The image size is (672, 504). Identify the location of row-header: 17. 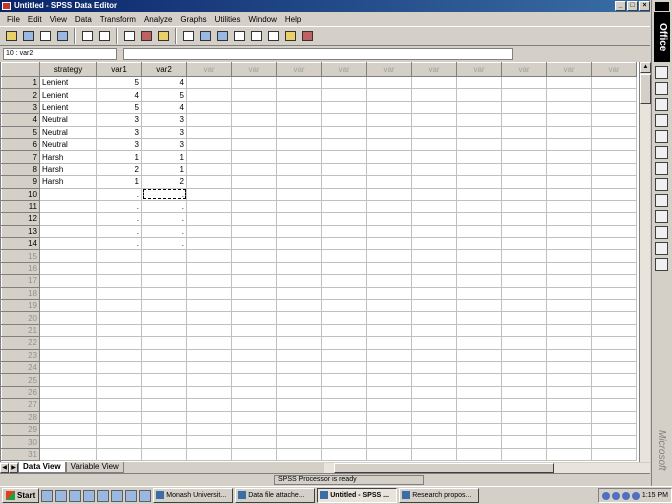
(20, 281).